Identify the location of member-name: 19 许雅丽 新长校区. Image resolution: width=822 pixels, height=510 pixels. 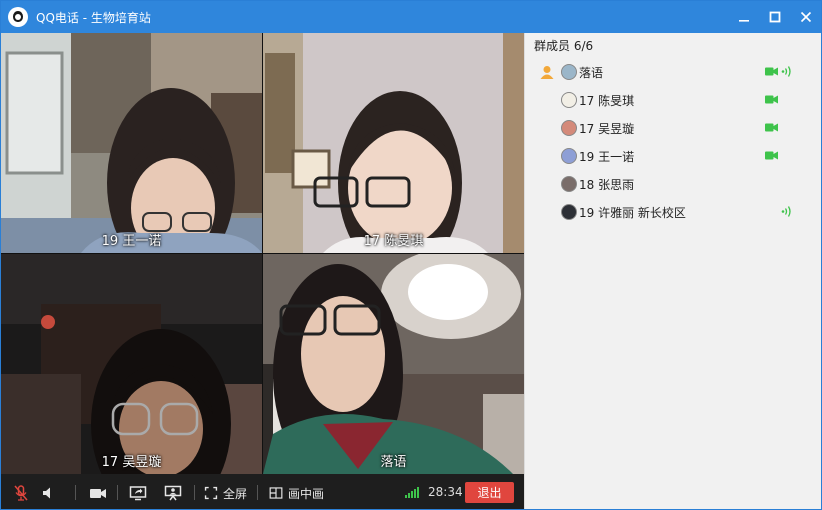
(632, 213).